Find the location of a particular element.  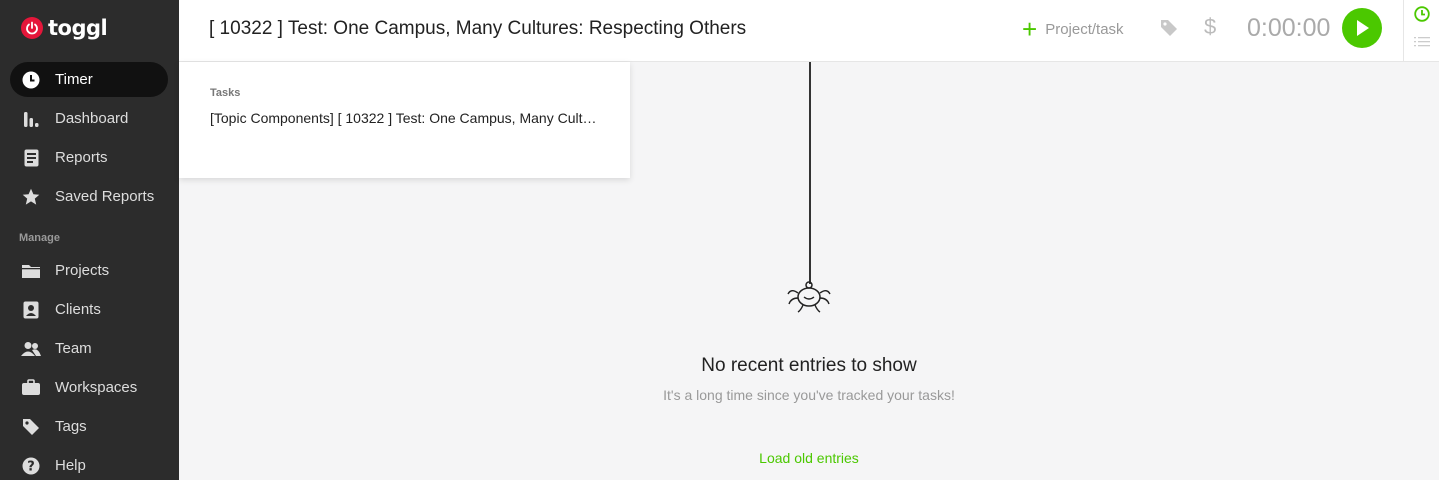

sidebar-item-team: Team is located at coordinates (89, 348).